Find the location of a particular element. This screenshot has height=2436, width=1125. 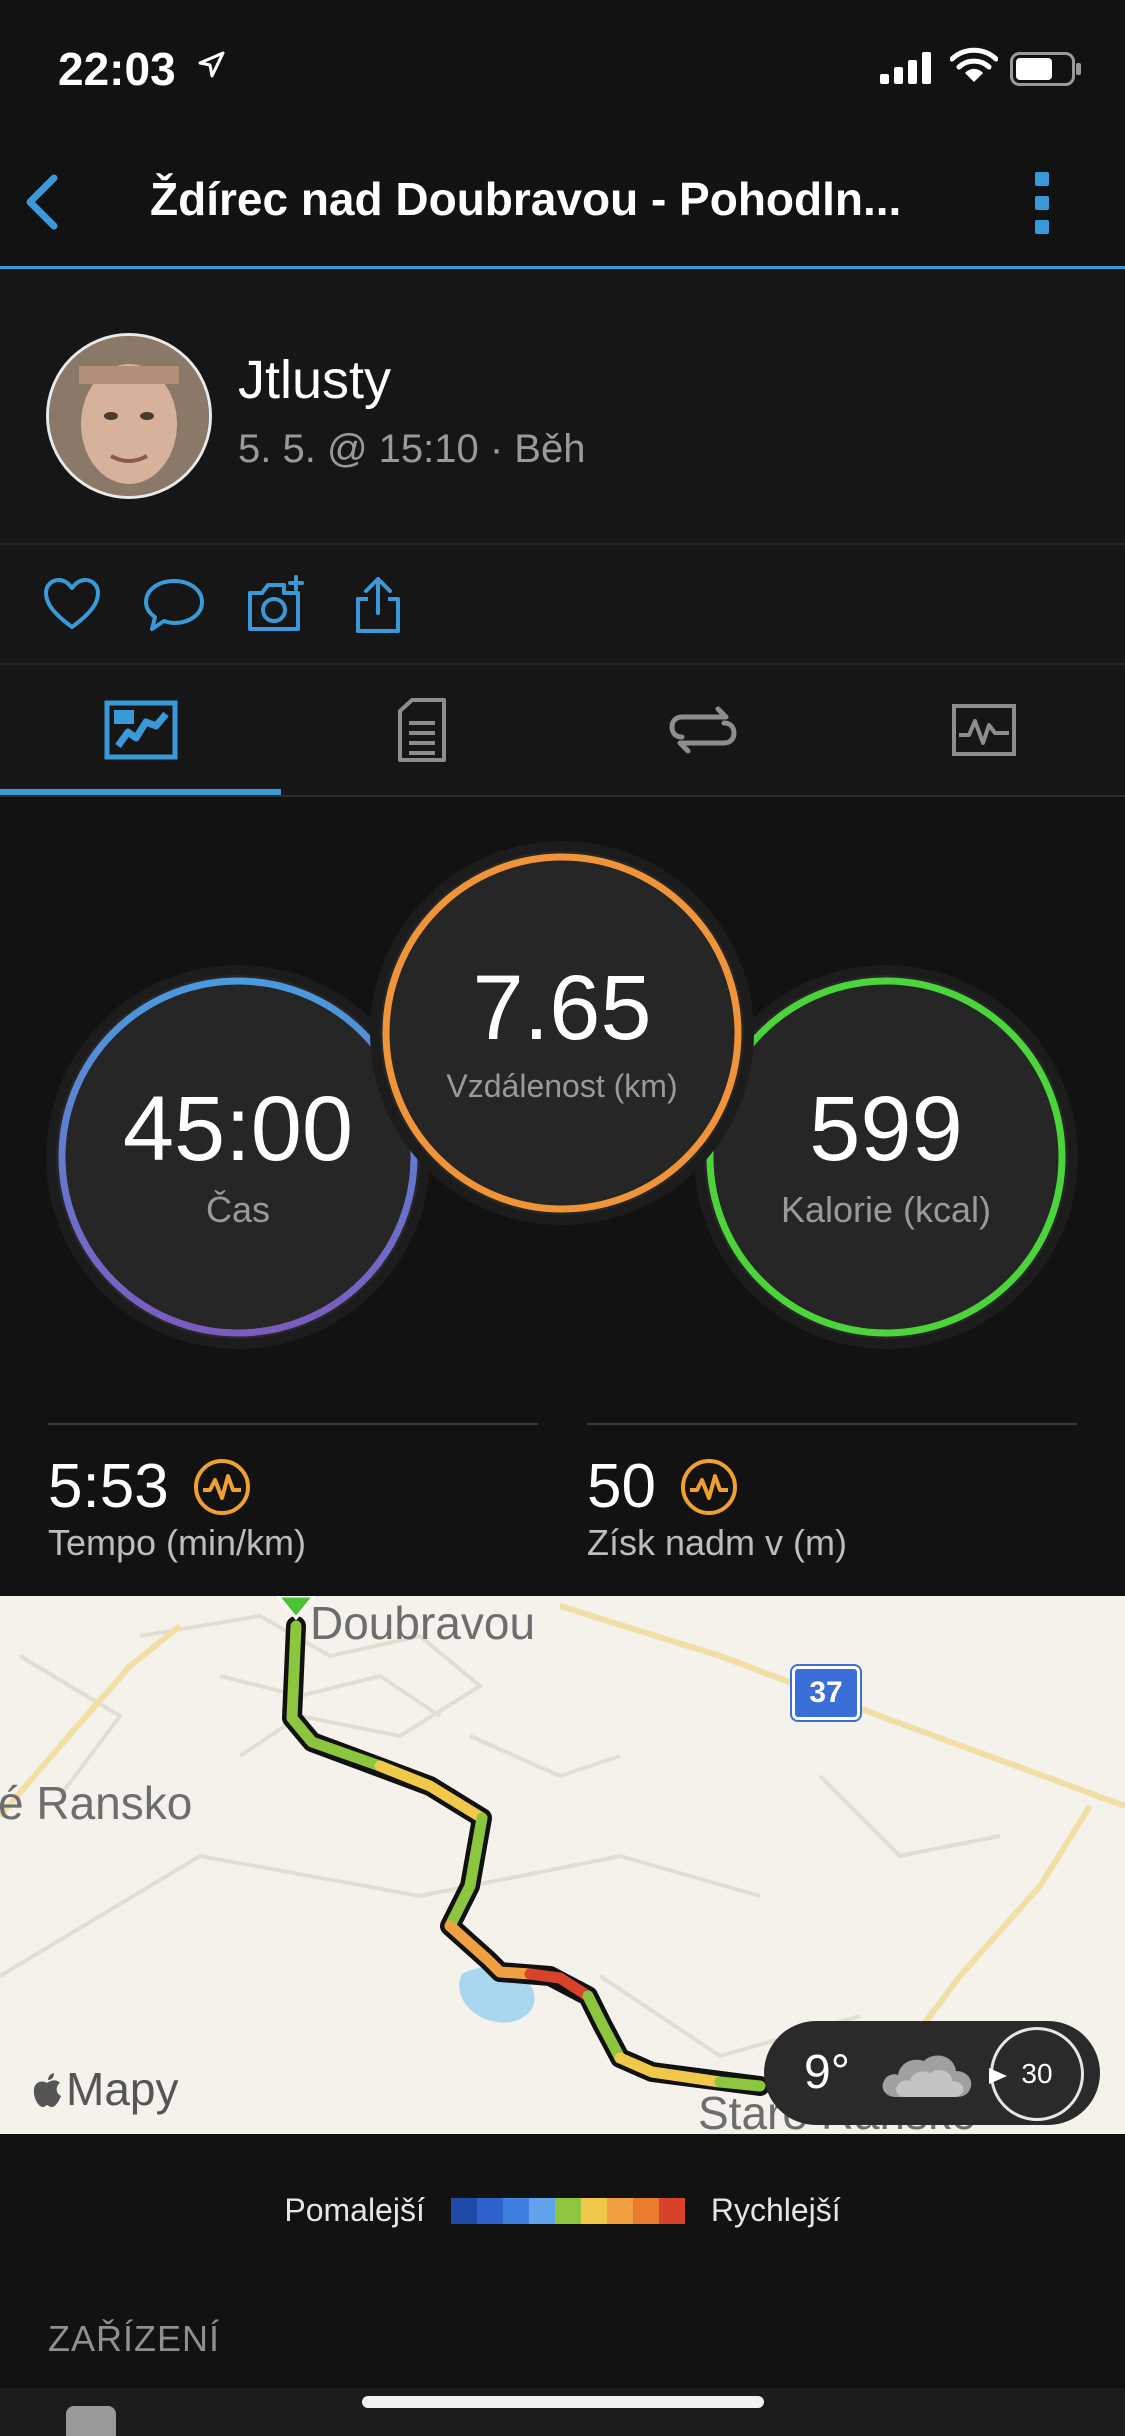

map-label-west: é Ransko is located at coordinates (96, 1803).